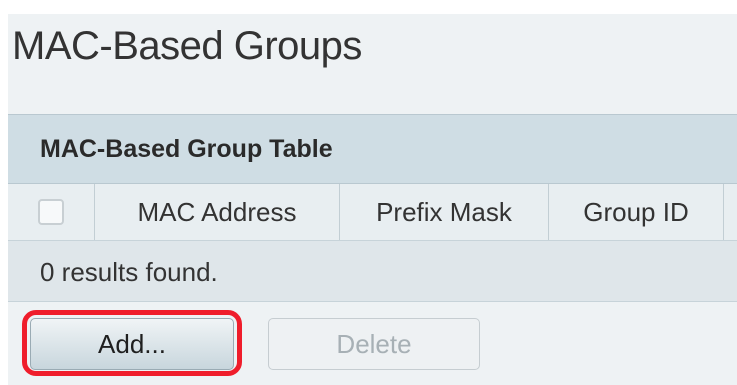 The height and width of the screenshot is (385, 737). I want to click on delete-button: Delete, so click(374, 344).